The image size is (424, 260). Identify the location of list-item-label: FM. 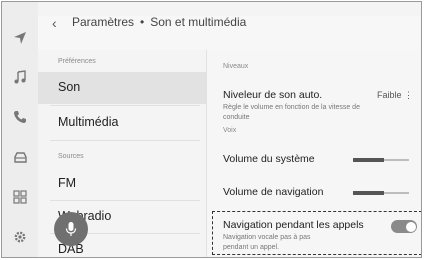
(67, 183).